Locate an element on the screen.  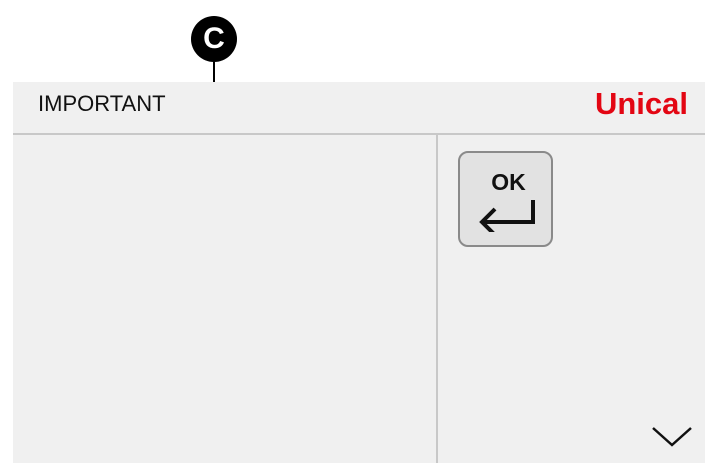
header-bar: IMPORTANT Unical is located at coordinates (359, 108).